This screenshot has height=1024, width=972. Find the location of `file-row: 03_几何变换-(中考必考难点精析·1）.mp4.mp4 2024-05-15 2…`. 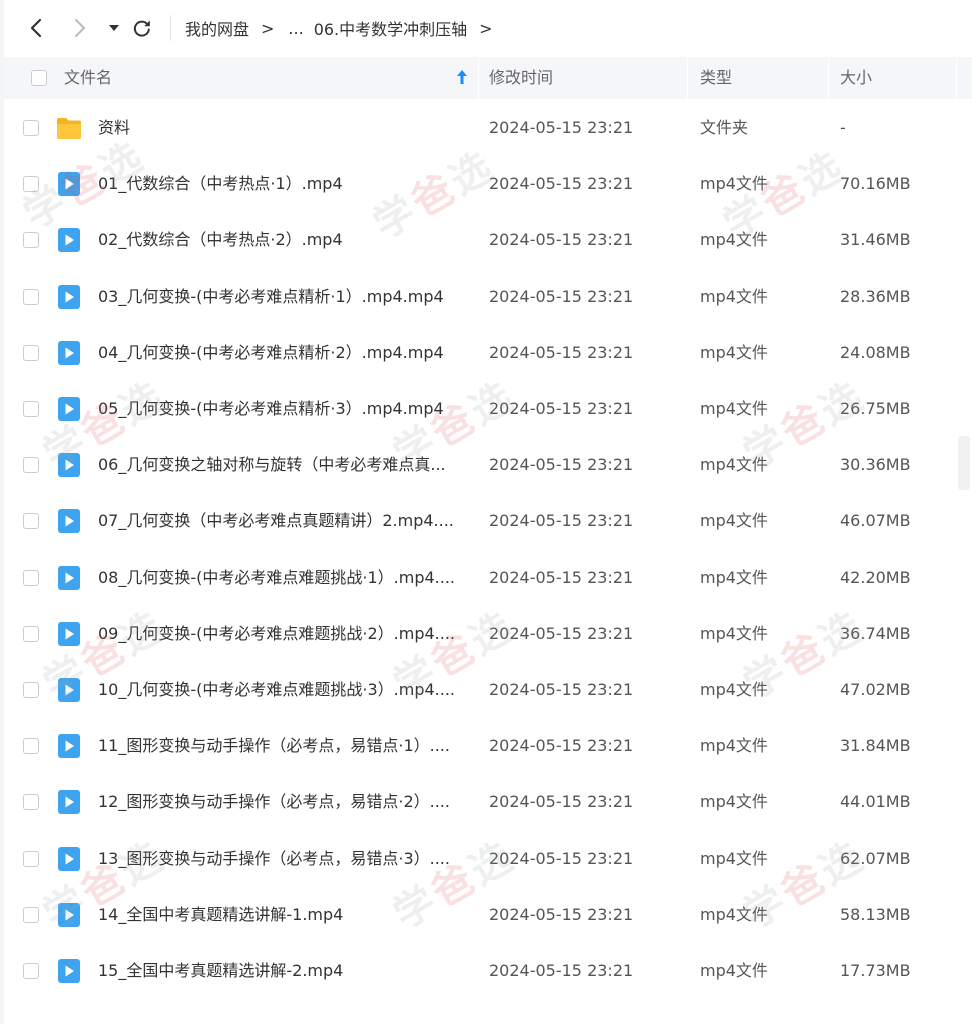

file-row: 03_几何变换-(中考必考难点精析·1）.mp4.mp4 2024-05-15 2… is located at coordinates (488, 297).